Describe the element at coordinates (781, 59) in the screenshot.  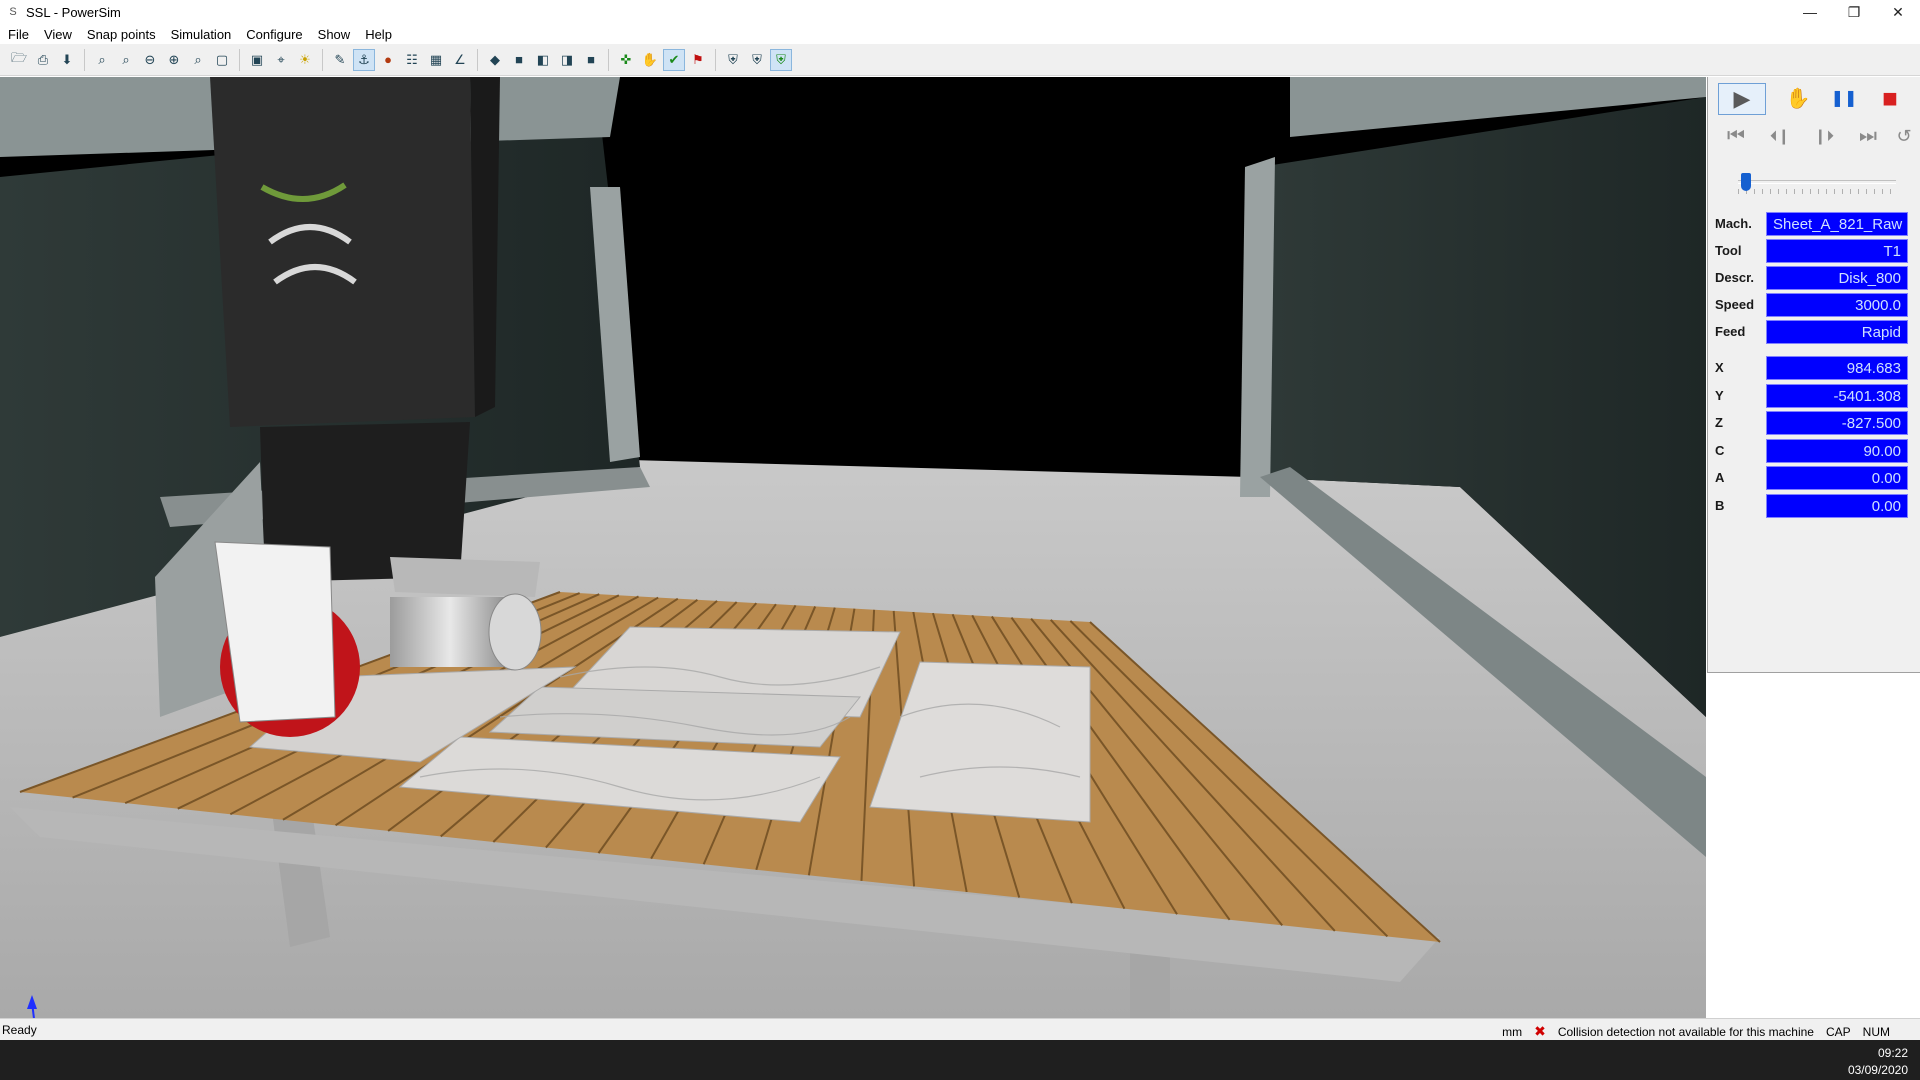
I see `shield-green-icon: ⛨` at that location.